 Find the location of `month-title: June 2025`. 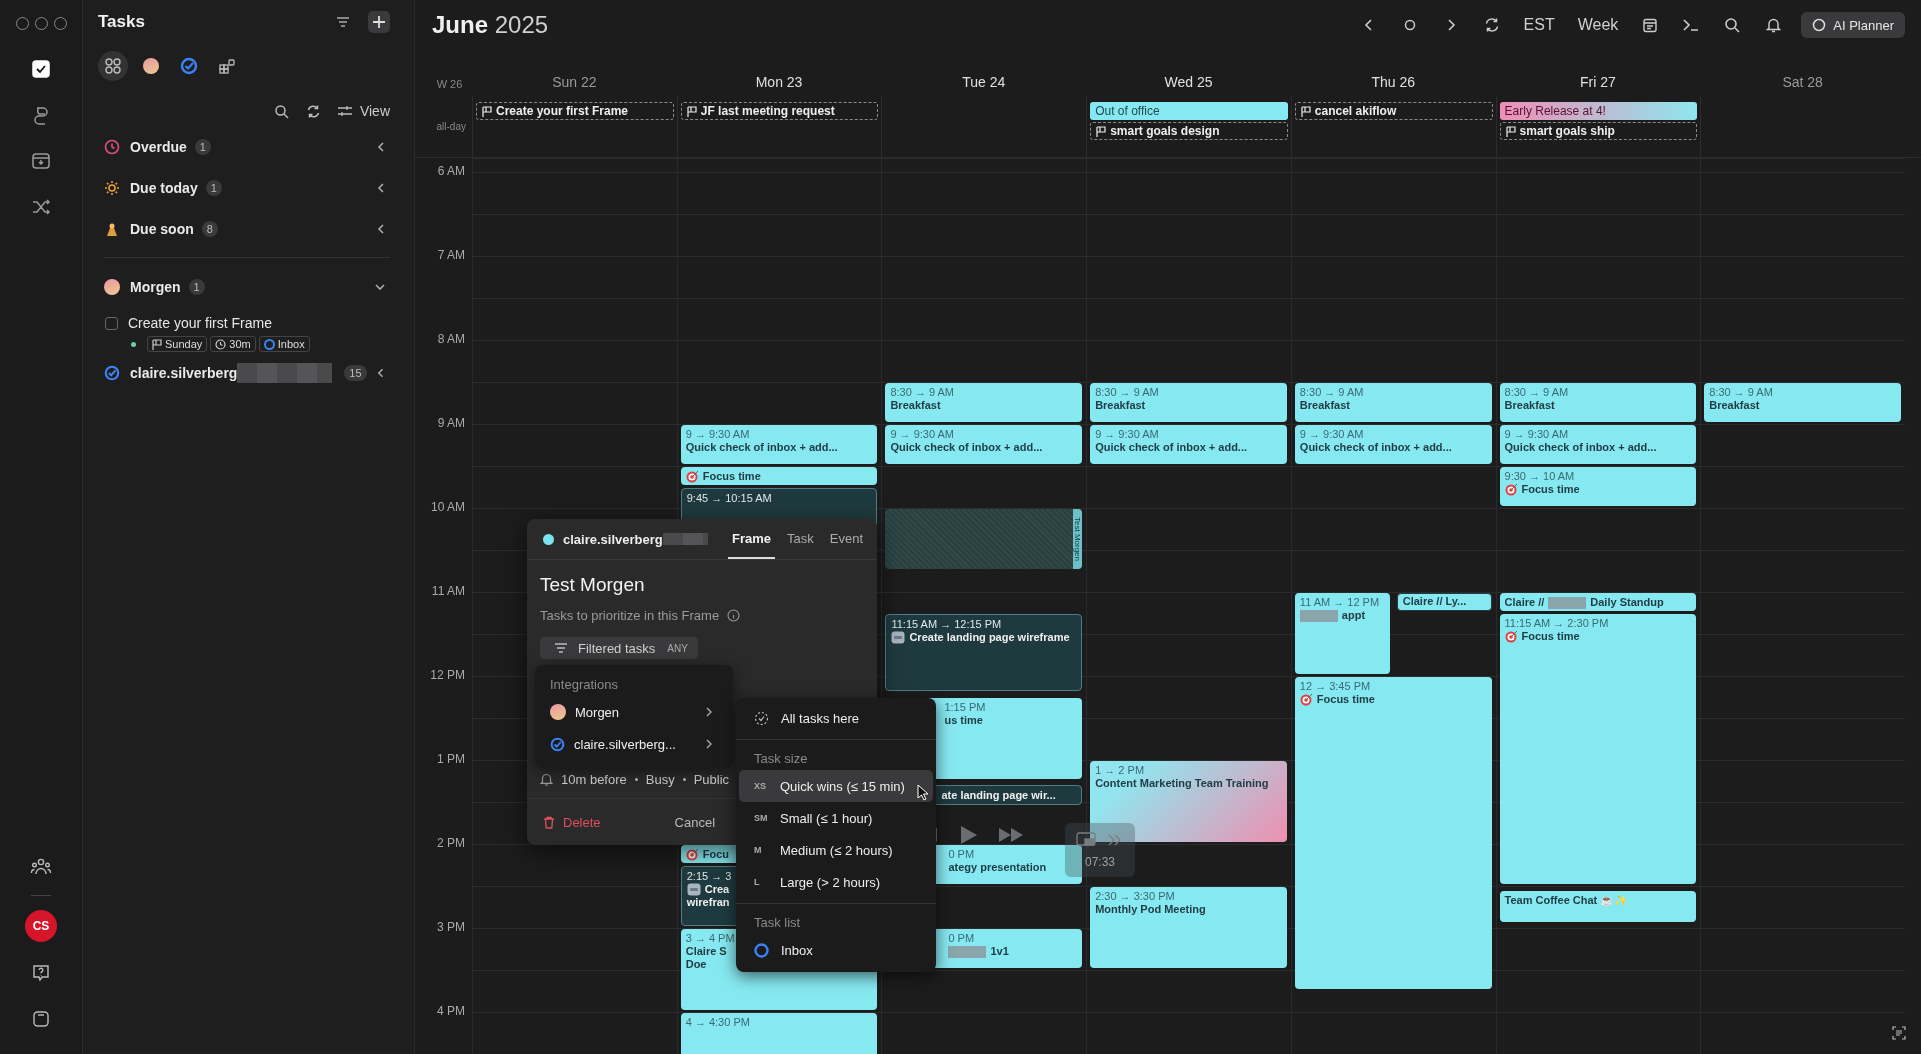

month-title: June 2025 is located at coordinates (491, 25).